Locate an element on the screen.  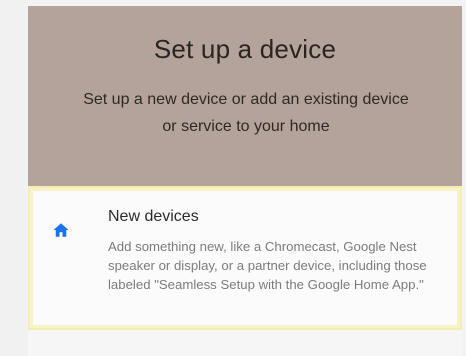
new-devices-title: New devices is located at coordinates (153, 216).